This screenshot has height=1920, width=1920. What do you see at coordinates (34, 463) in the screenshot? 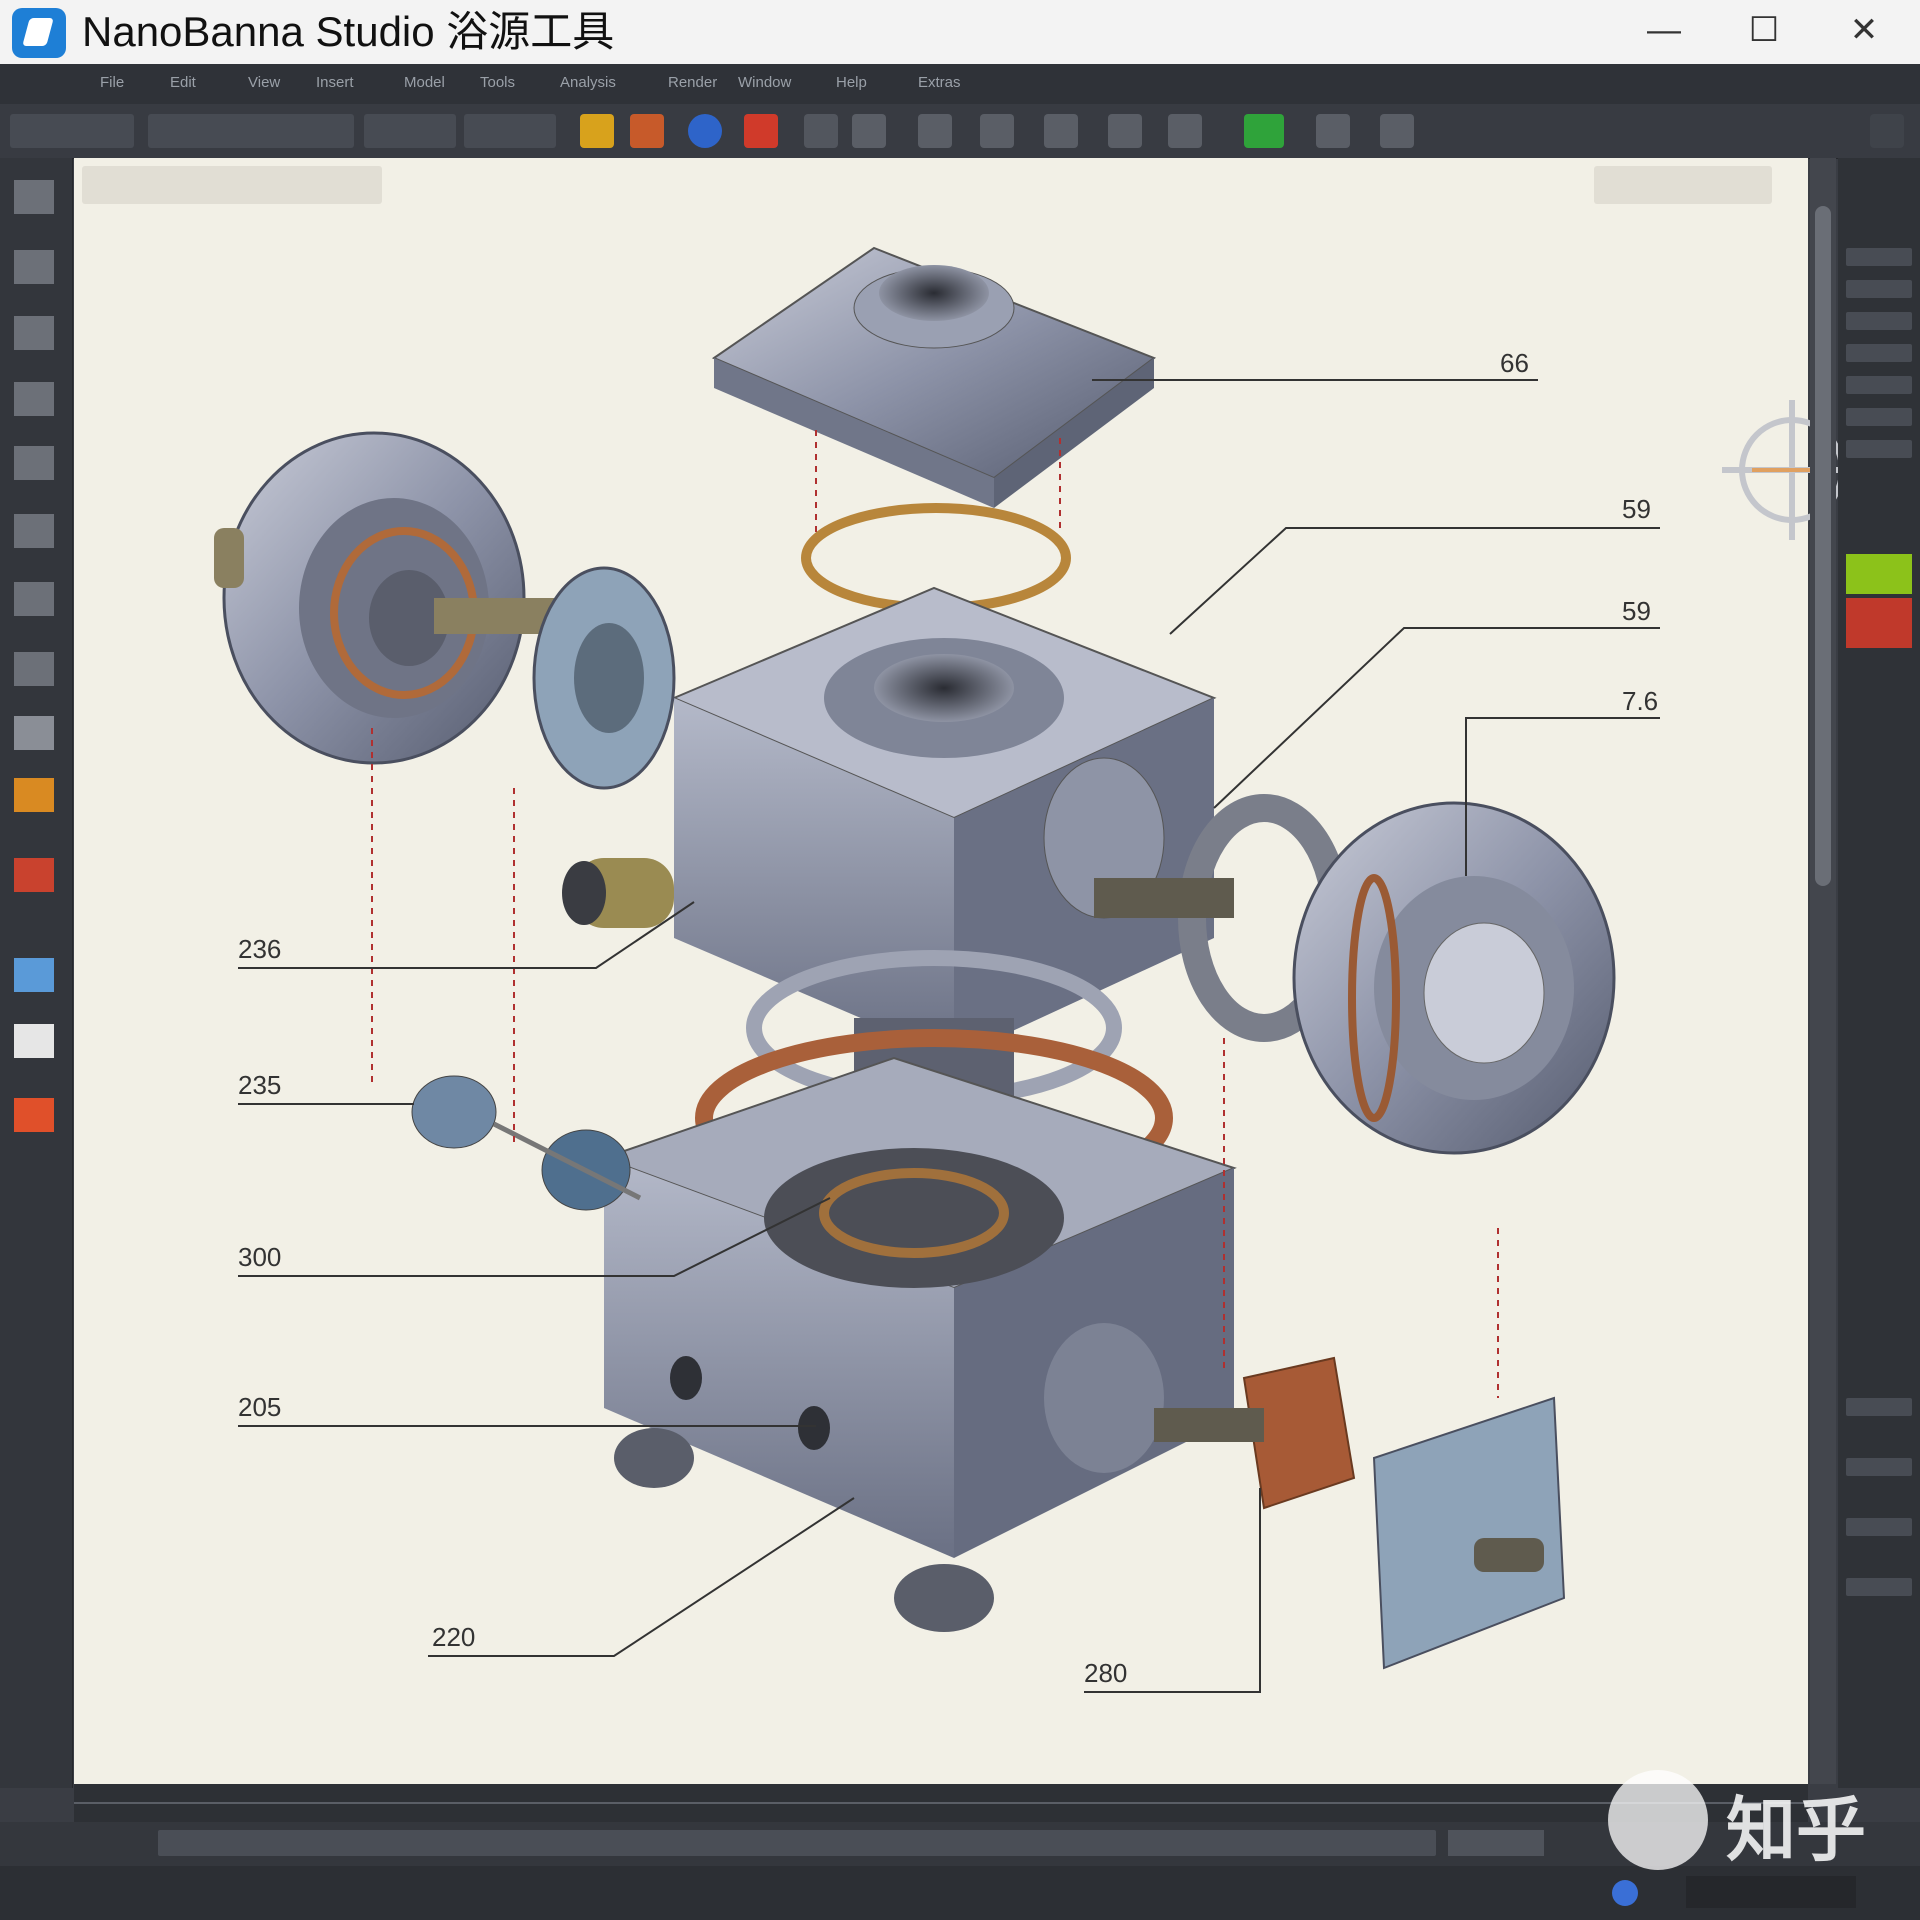
I see `box-select-icon` at bounding box center [34, 463].